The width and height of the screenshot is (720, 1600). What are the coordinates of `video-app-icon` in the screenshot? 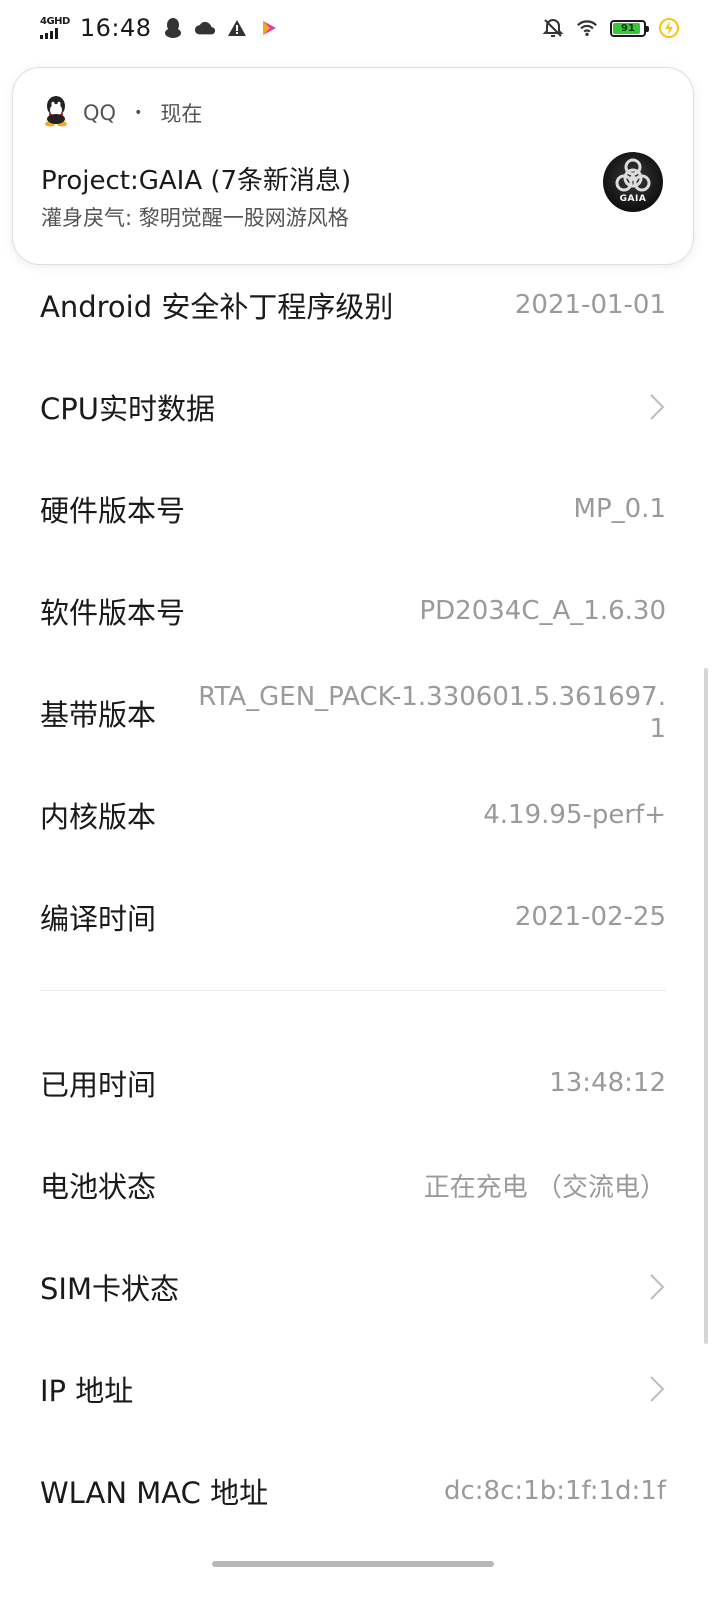 It's located at (269, 28).